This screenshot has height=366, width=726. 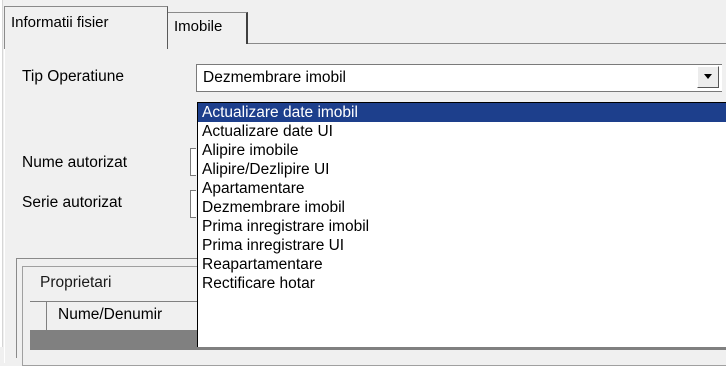 What do you see at coordinates (1, 173) in the screenshot?
I see `window-edge` at bounding box center [1, 173].